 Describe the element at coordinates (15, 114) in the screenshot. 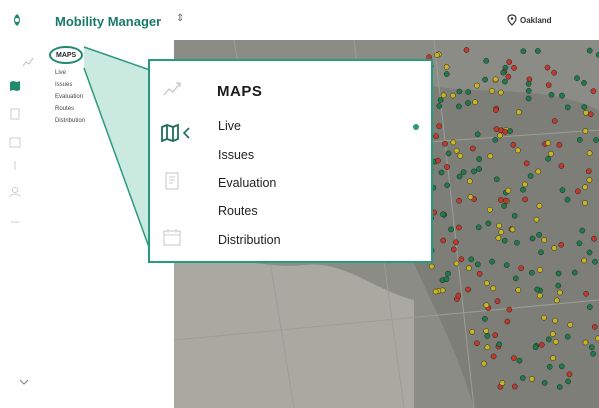

I see `document-icon` at that location.